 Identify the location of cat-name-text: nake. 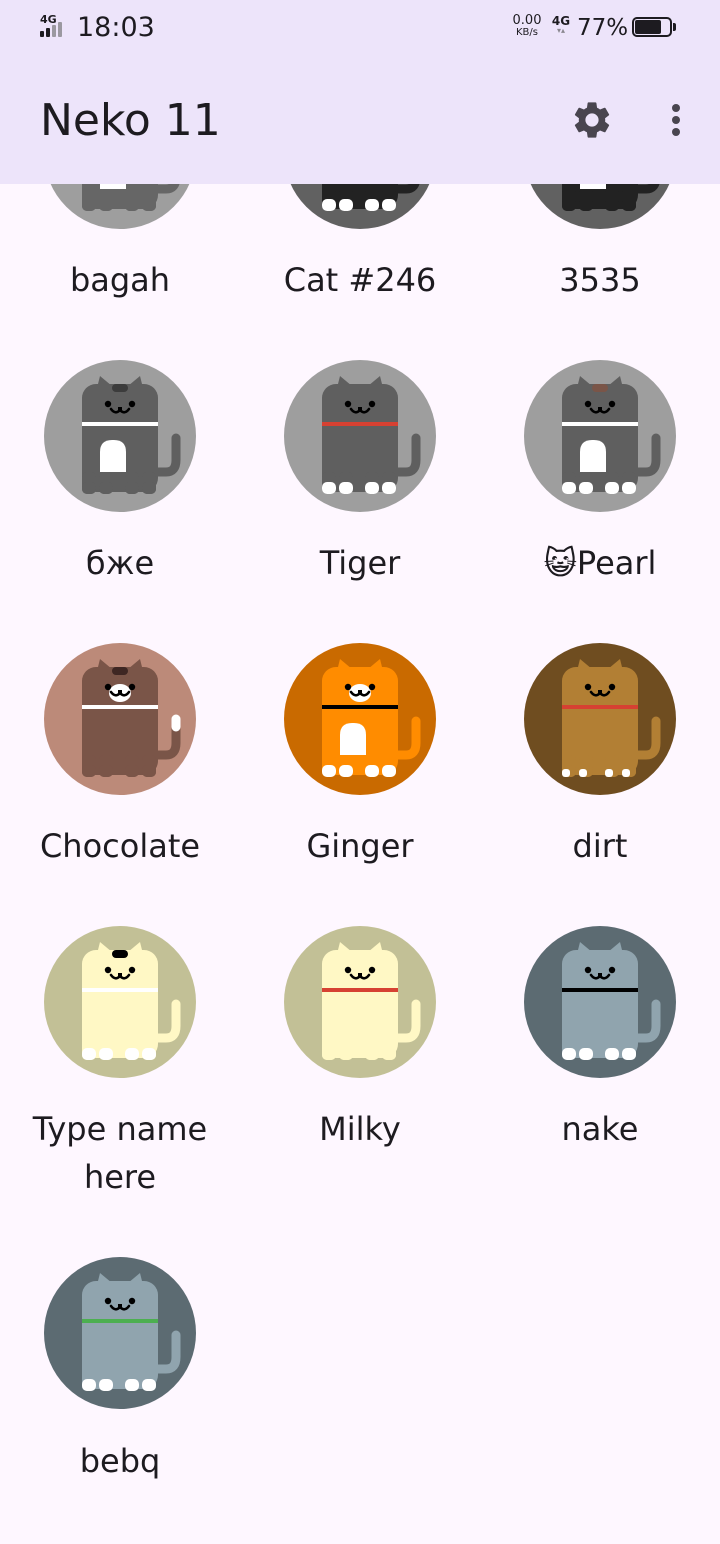
(600, 1129).